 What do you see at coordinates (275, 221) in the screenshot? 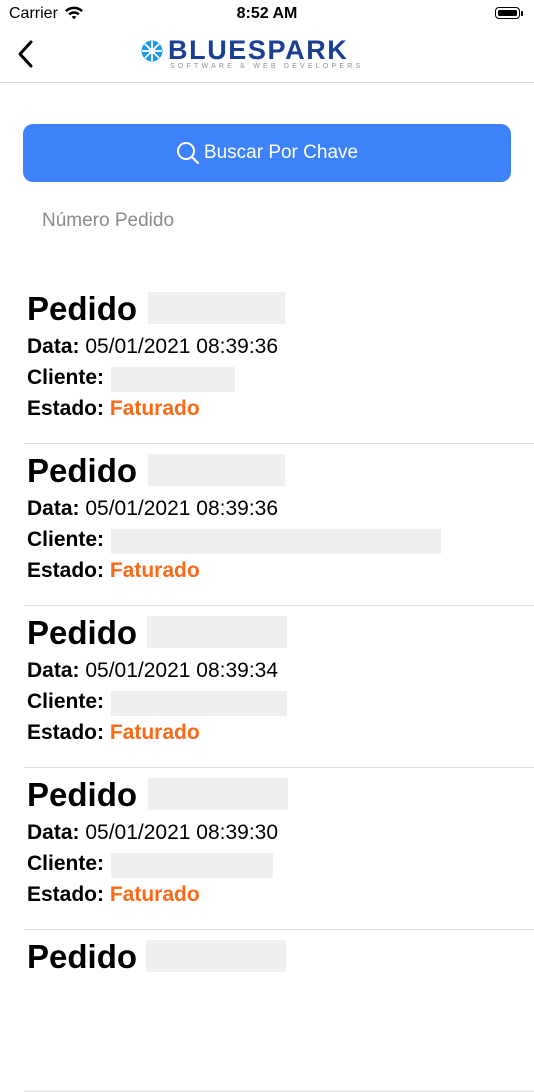
I see `order-number-input` at bounding box center [275, 221].